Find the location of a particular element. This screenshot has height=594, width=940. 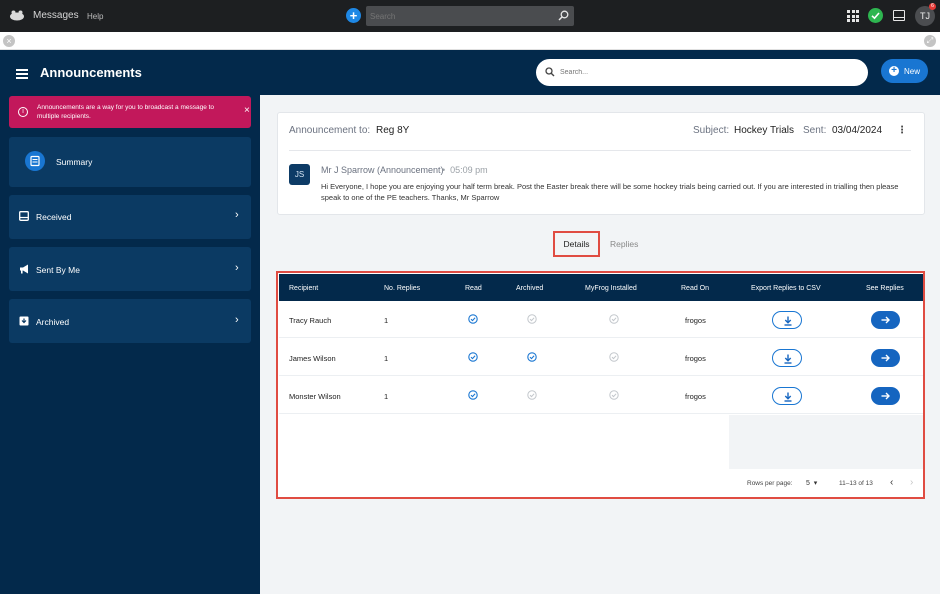

tab-details: Details is located at coordinates (576, 244).